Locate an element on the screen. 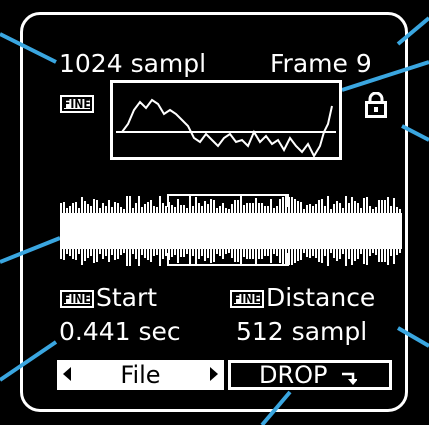  callout-distance-value is located at coordinates (412, 337).